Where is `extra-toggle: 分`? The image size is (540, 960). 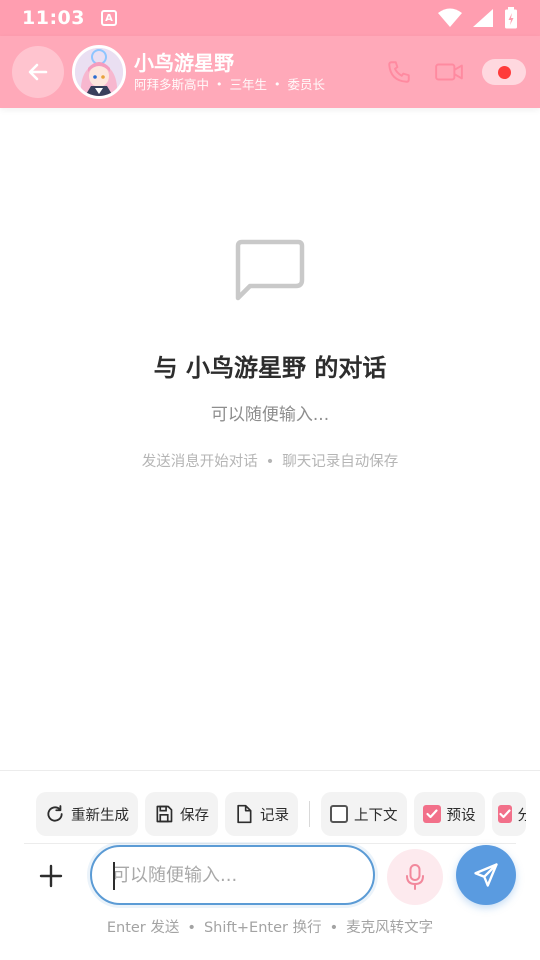 extra-toggle: 分 is located at coordinates (508, 814).